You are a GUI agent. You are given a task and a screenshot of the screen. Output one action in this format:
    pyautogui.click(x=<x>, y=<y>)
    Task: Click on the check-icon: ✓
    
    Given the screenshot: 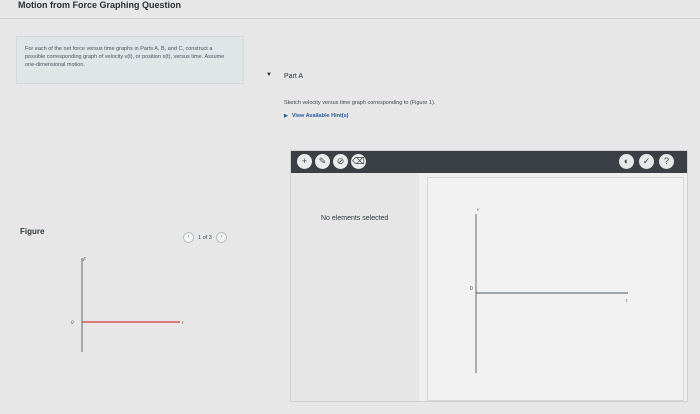 What is the action you would take?
    pyautogui.click(x=646, y=161)
    